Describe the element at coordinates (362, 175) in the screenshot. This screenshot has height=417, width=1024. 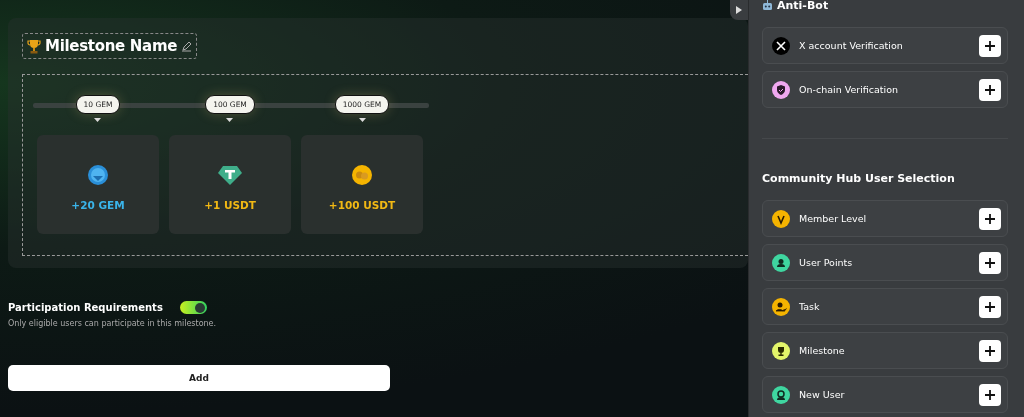
I see `coin-icon` at that location.